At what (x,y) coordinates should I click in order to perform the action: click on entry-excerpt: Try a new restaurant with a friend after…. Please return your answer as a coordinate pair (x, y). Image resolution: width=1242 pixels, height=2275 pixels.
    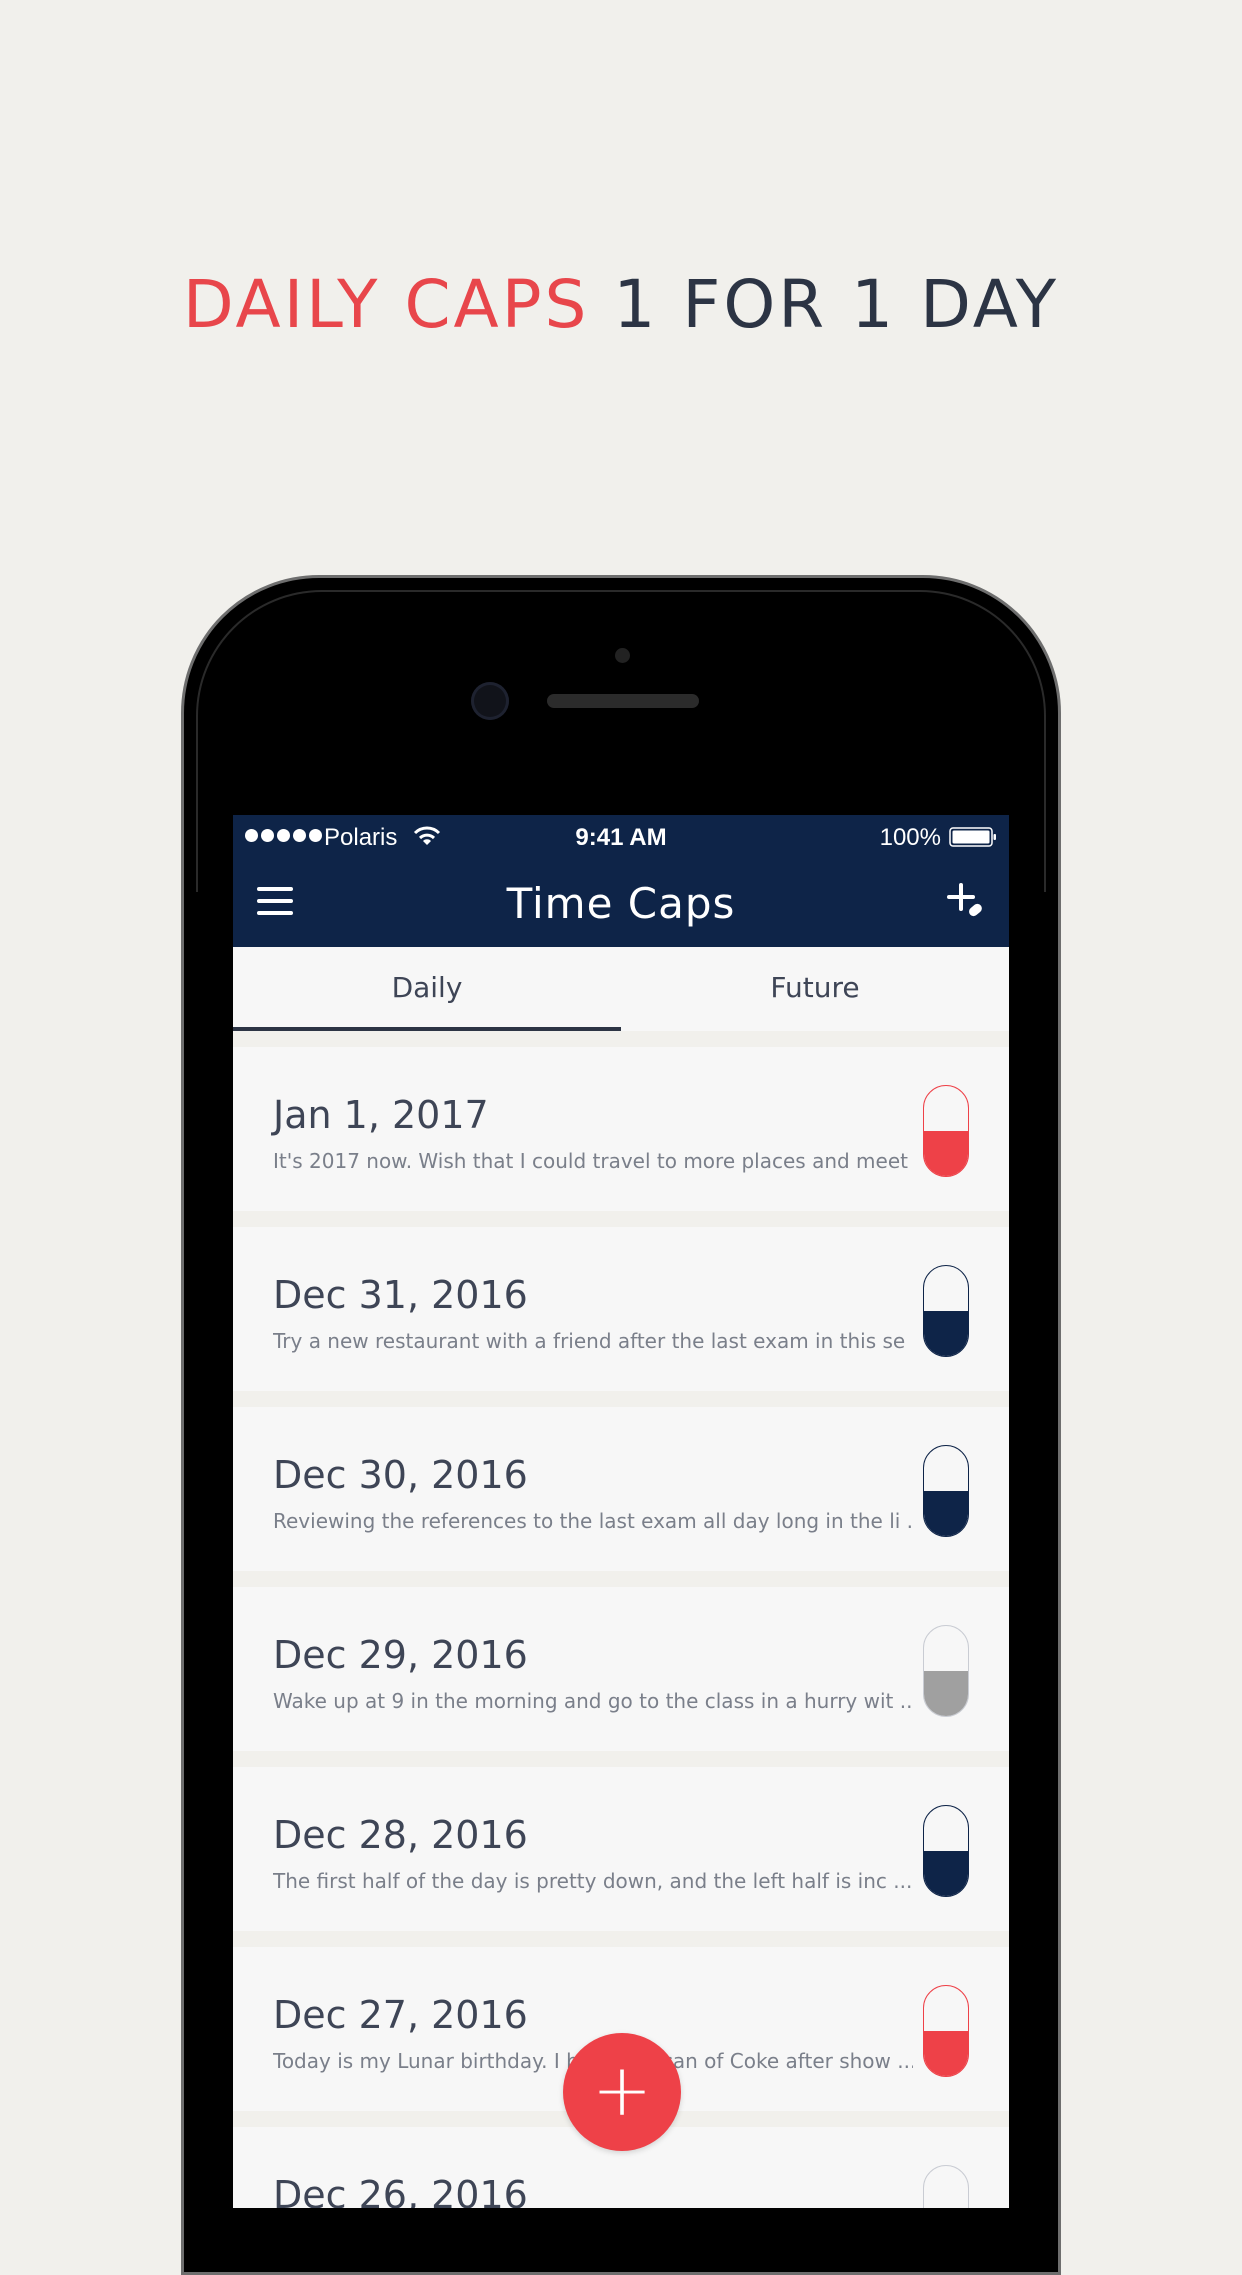
    Looking at the image, I should click on (593, 1341).